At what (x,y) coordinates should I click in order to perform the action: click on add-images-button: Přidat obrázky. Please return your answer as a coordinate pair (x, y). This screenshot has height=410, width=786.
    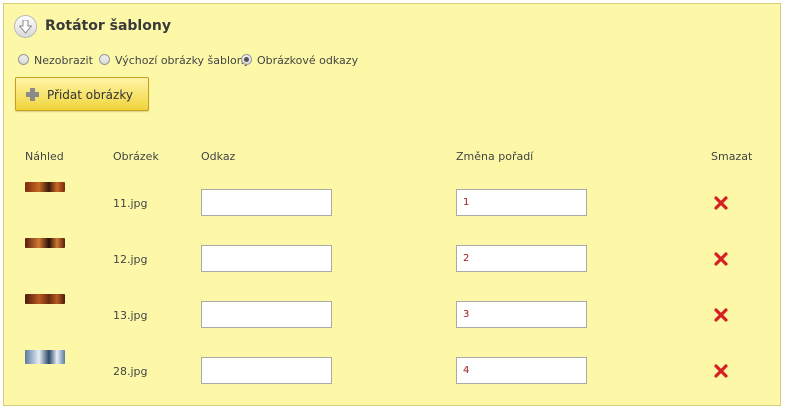
    Looking at the image, I should click on (82, 94).